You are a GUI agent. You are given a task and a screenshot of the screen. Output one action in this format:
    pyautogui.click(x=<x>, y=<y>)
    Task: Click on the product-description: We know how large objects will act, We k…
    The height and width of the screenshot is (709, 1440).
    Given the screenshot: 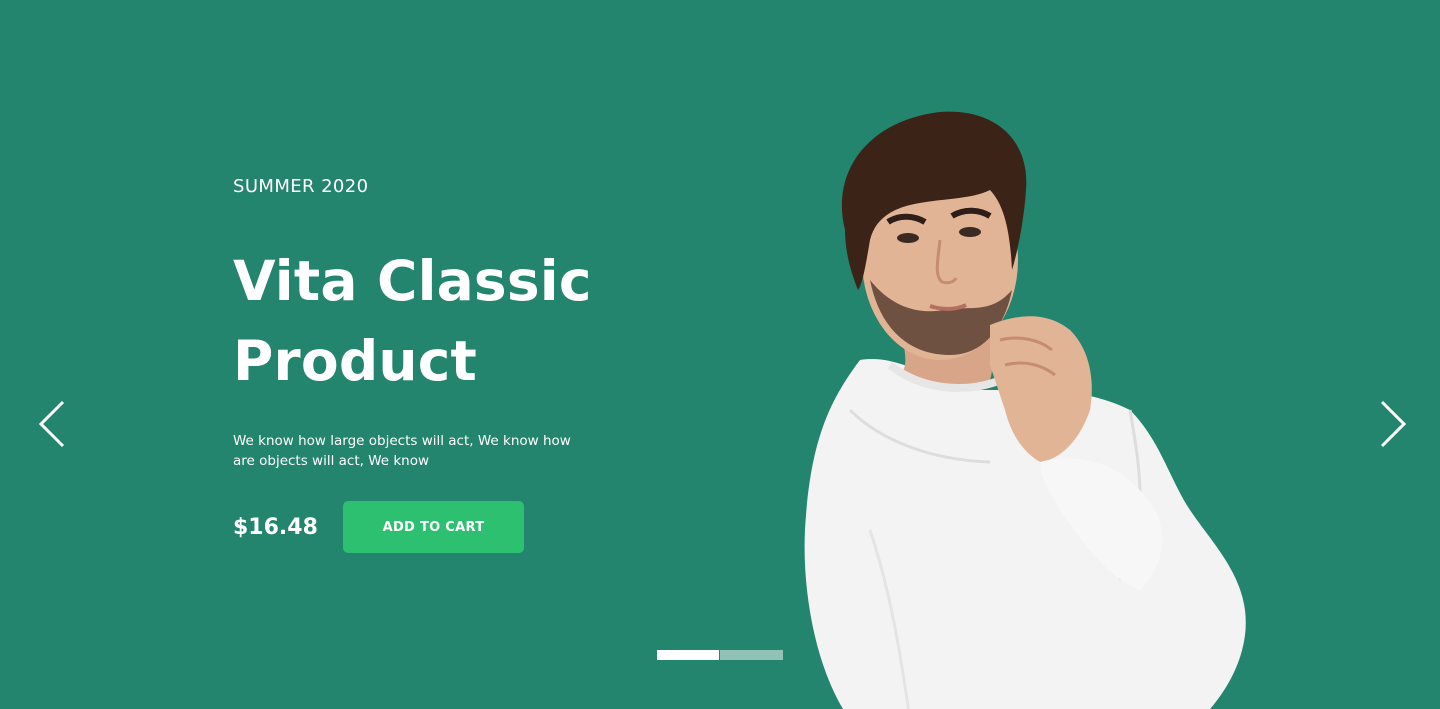 What is the action you would take?
    pyautogui.click(x=402, y=451)
    